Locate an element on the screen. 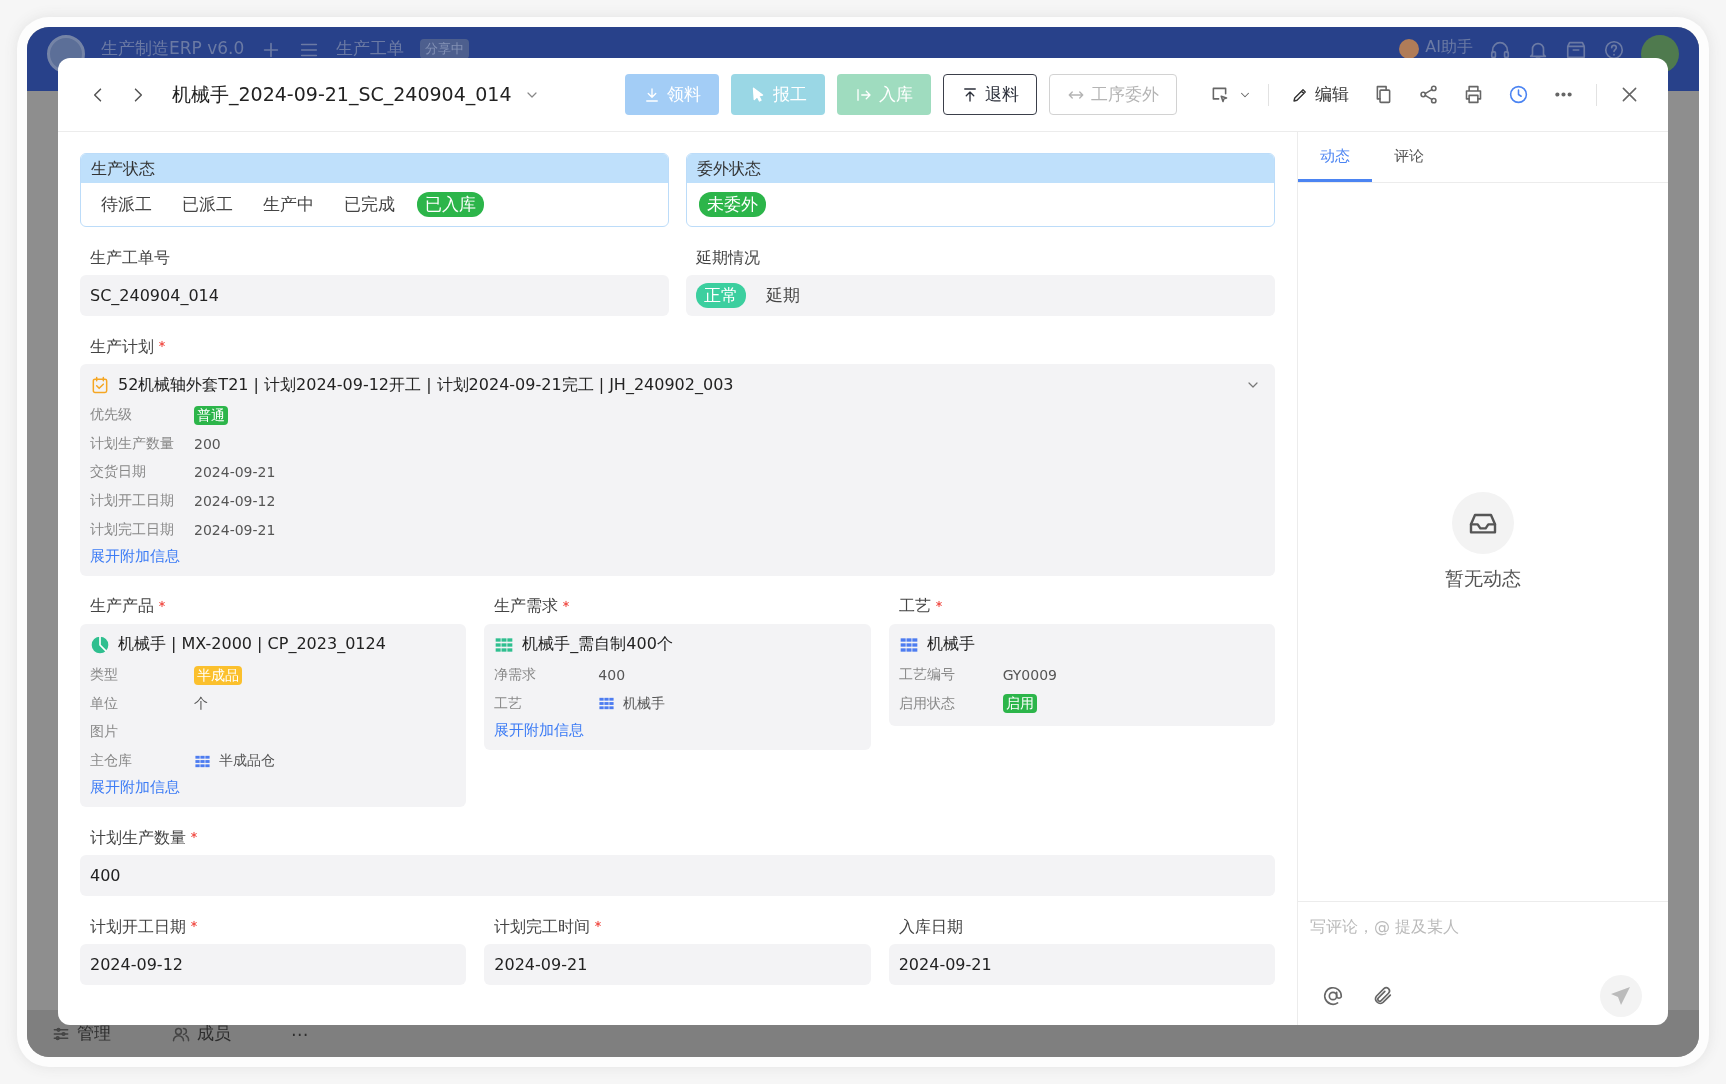  upload-icon is located at coordinates (970, 94).